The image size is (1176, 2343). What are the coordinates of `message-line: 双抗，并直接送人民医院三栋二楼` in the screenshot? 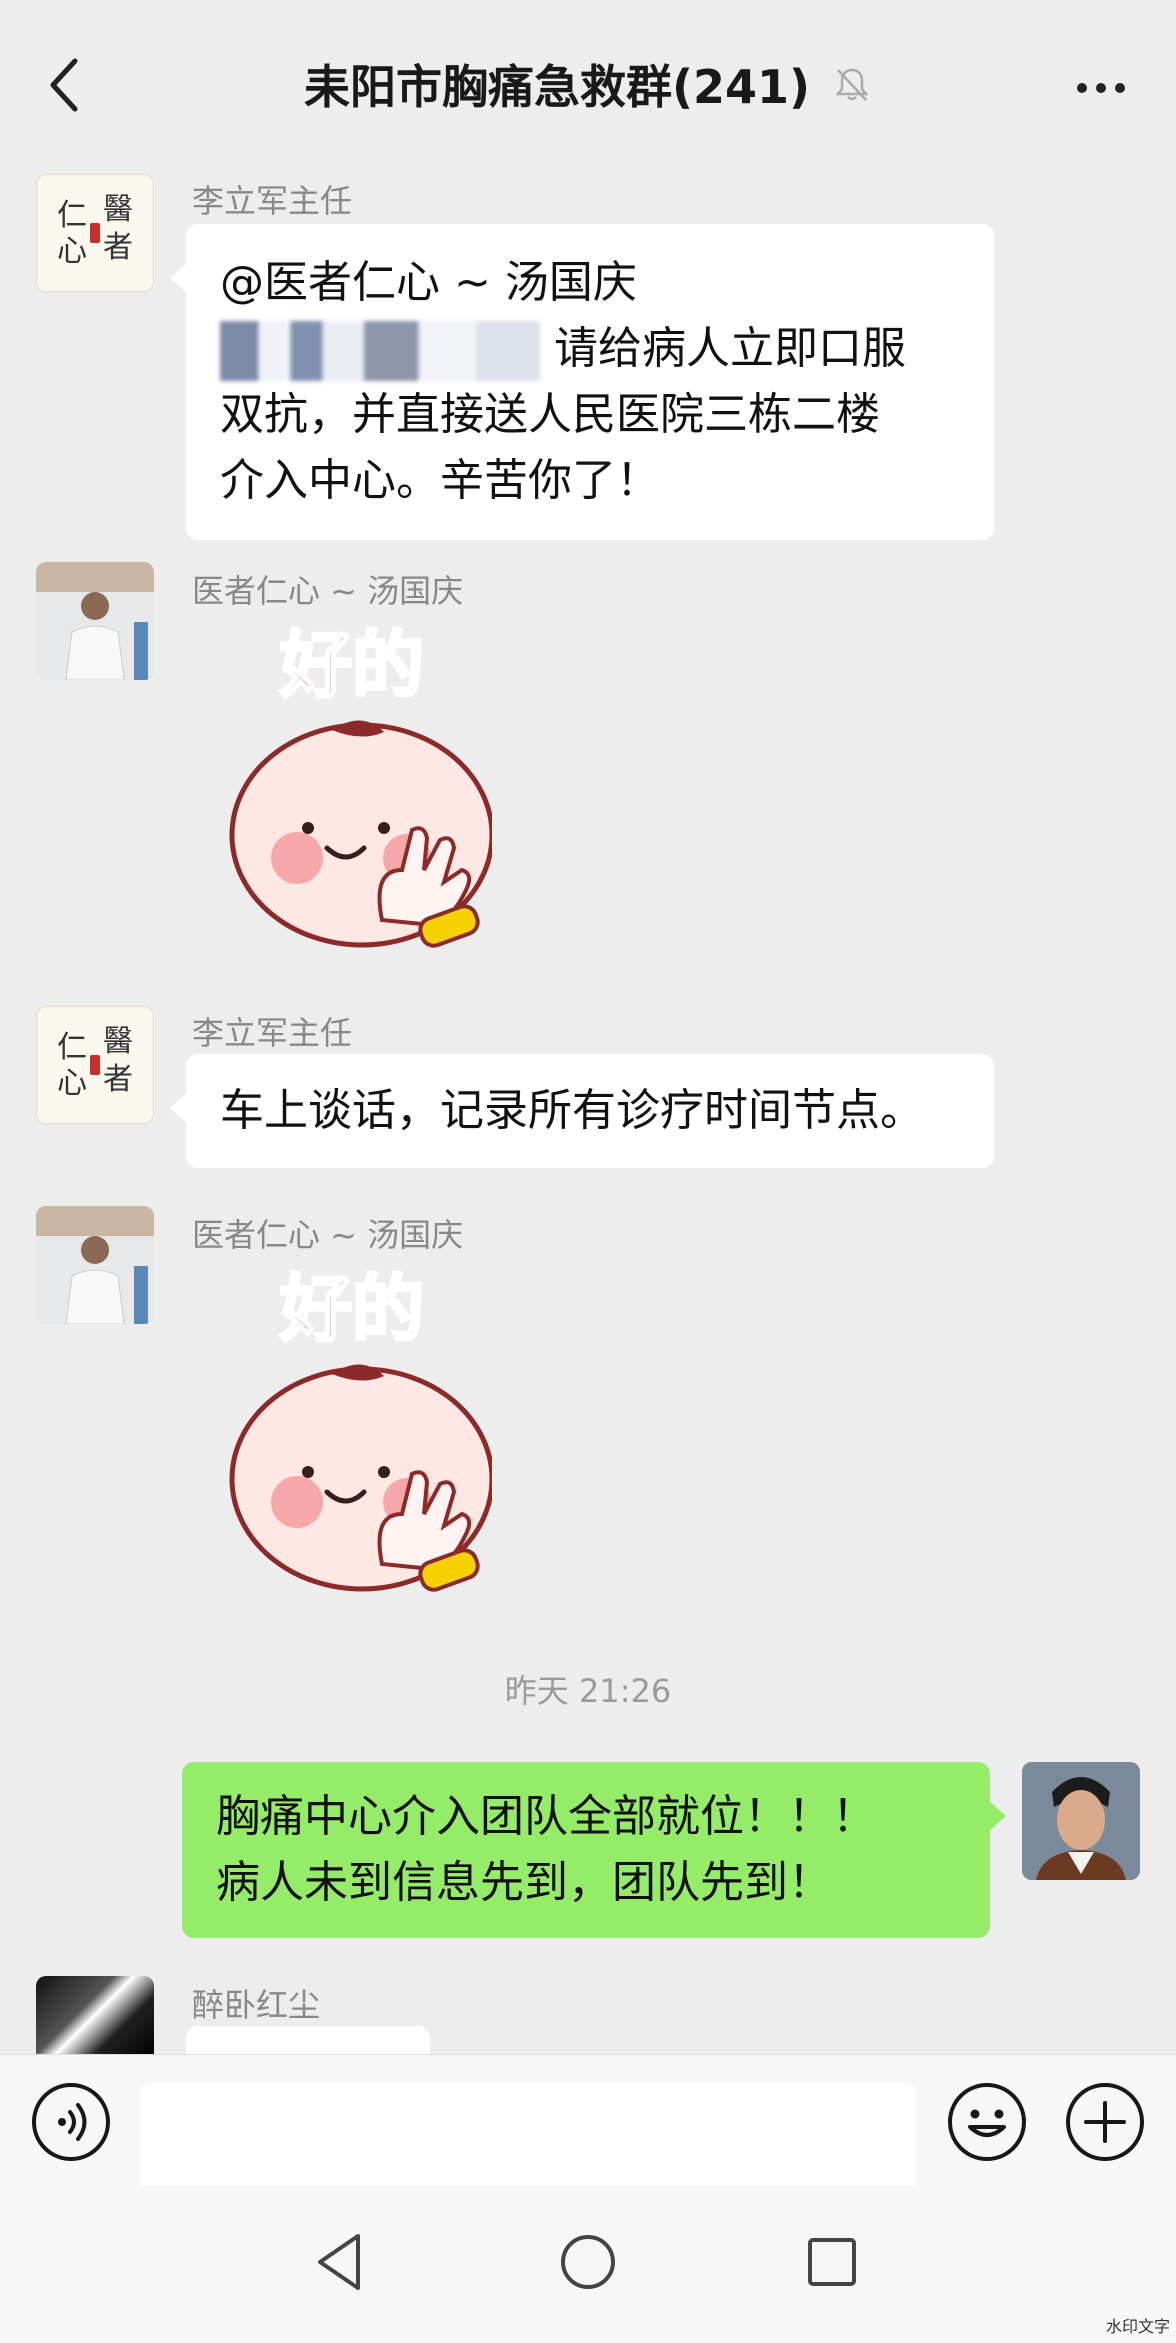 It's located at (550, 414).